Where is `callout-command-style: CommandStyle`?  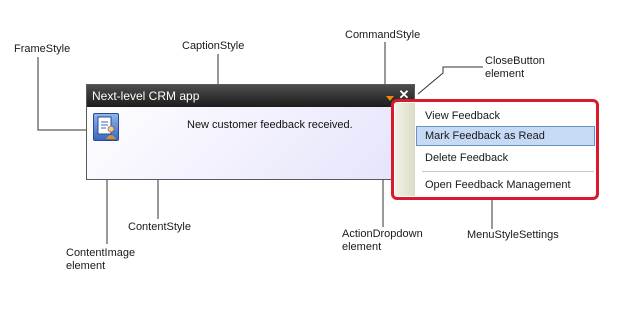 callout-command-style: CommandStyle is located at coordinates (383, 35).